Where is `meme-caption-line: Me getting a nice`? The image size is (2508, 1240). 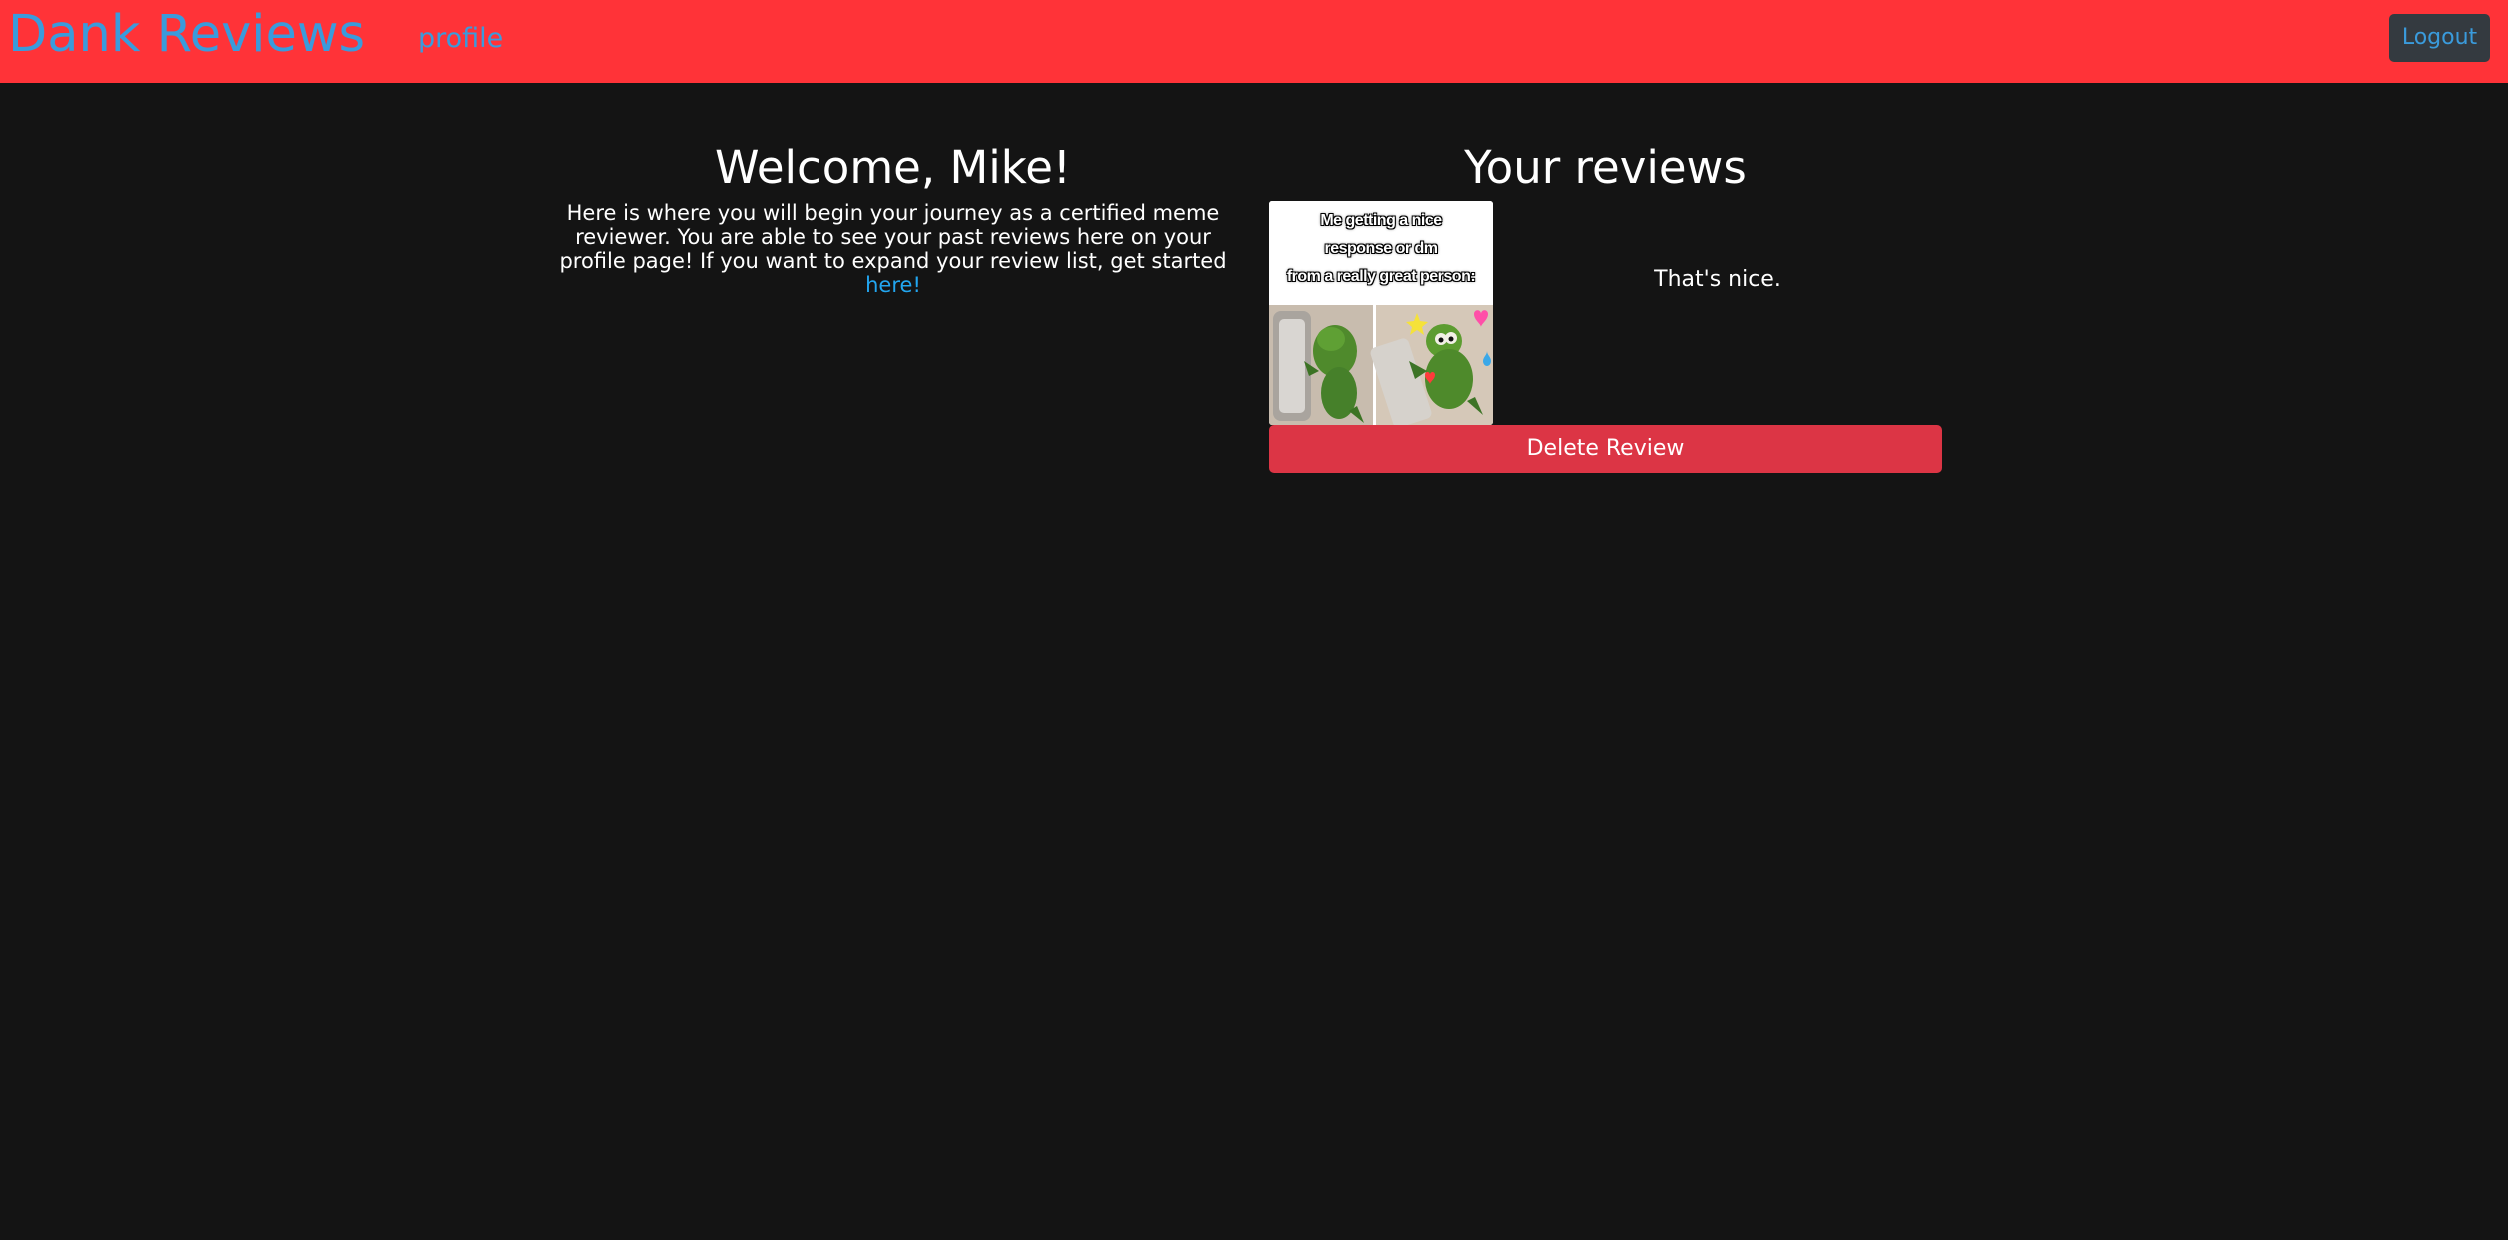
meme-caption-line: Me getting a nice is located at coordinates (1381, 220).